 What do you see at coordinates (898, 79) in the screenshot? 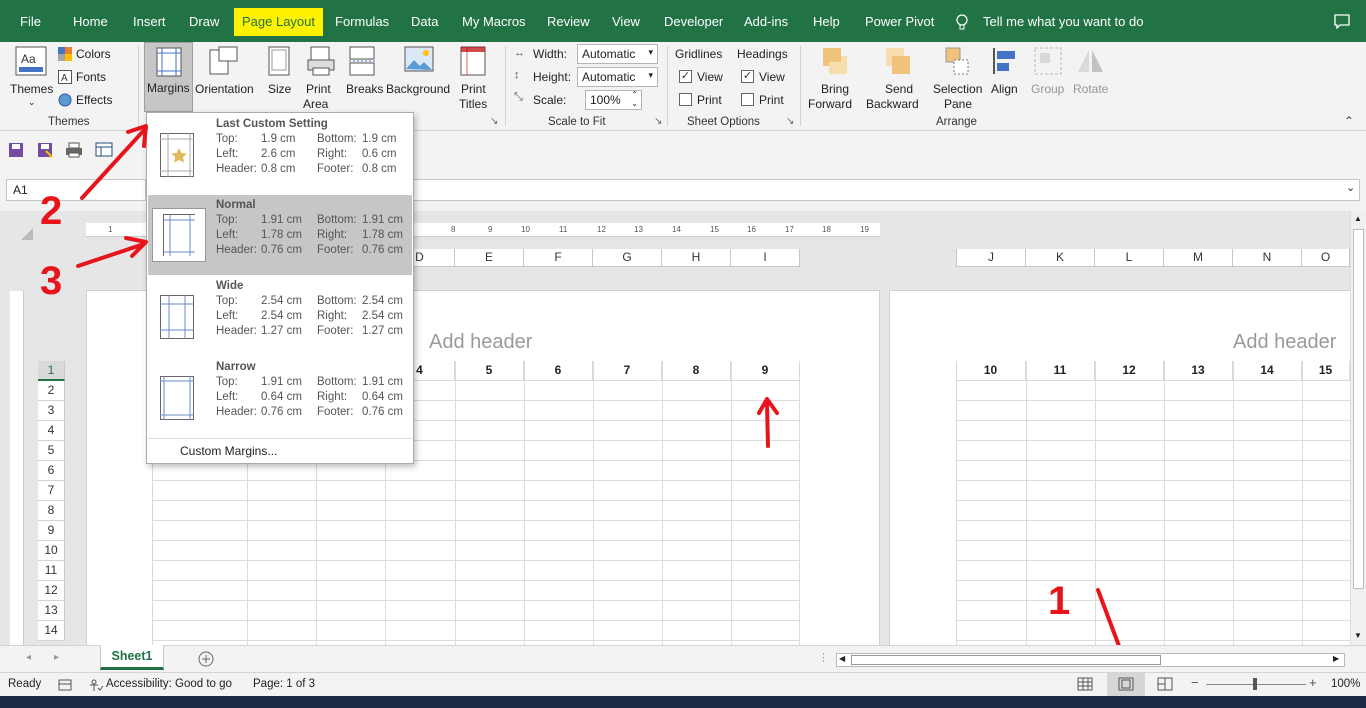
I see `send-backward-button: Send Backward` at bounding box center [898, 79].